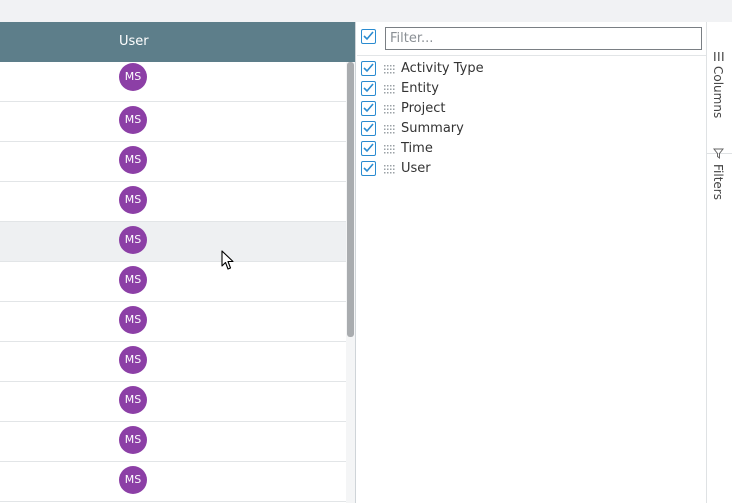 The height and width of the screenshot is (503, 732). Describe the element at coordinates (719, 262) in the screenshot. I see `side-bar: Columns Filters` at that location.